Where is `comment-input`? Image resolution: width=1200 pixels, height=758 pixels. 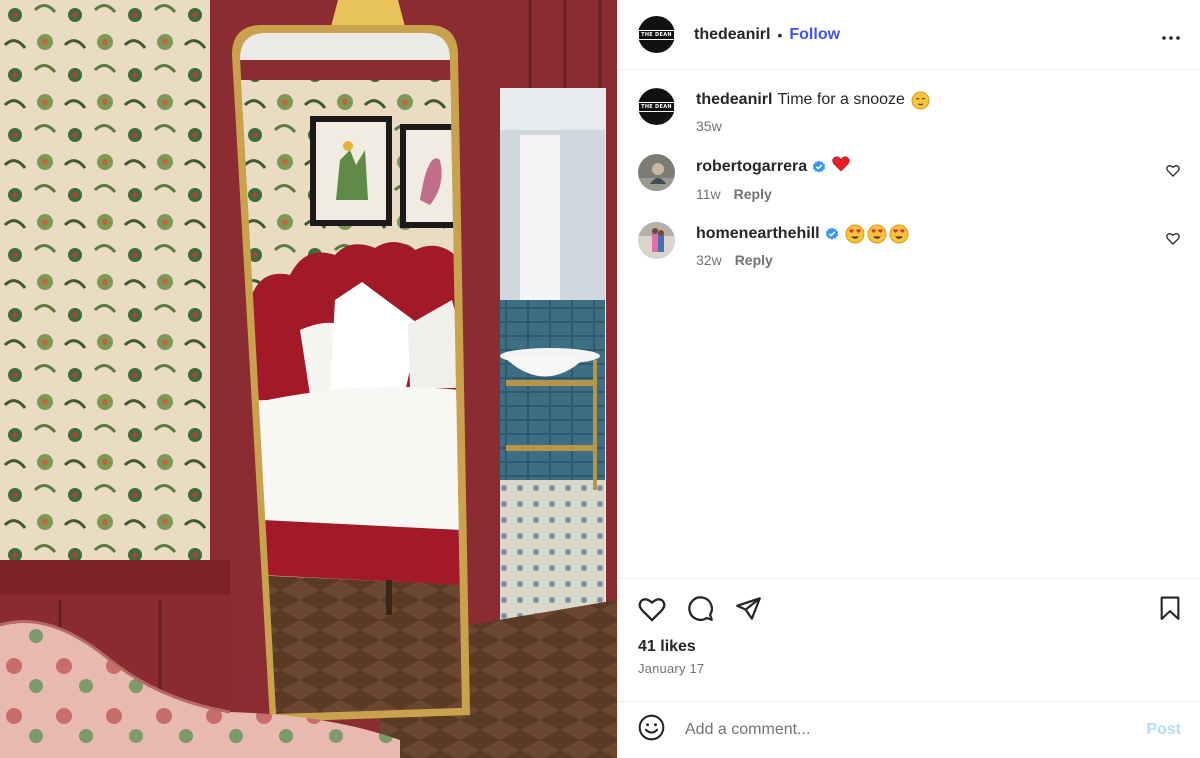 comment-input is located at coordinates (916, 730).